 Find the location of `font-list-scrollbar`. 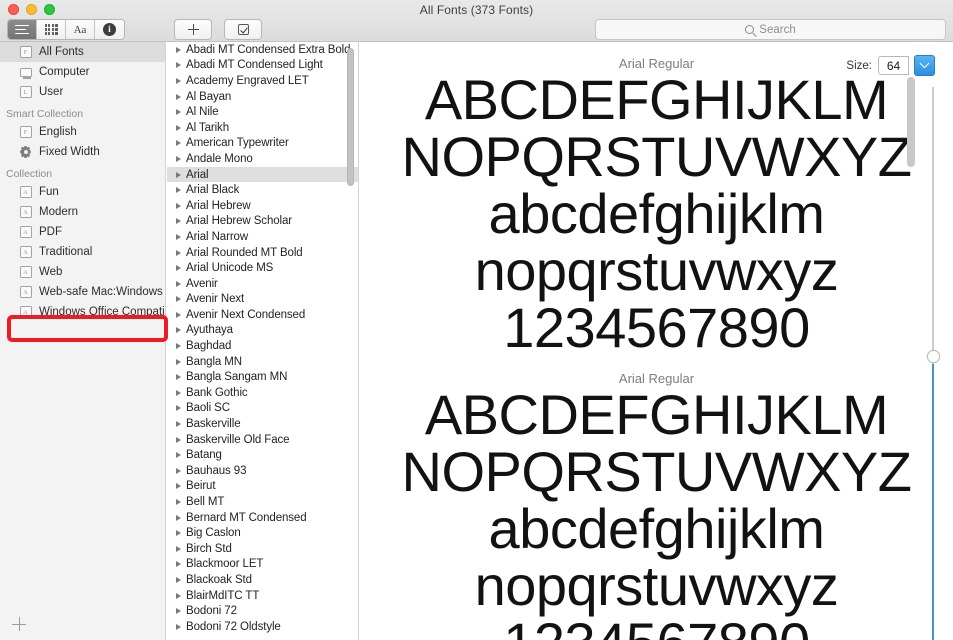

font-list-scrollbar is located at coordinates (350, 117).